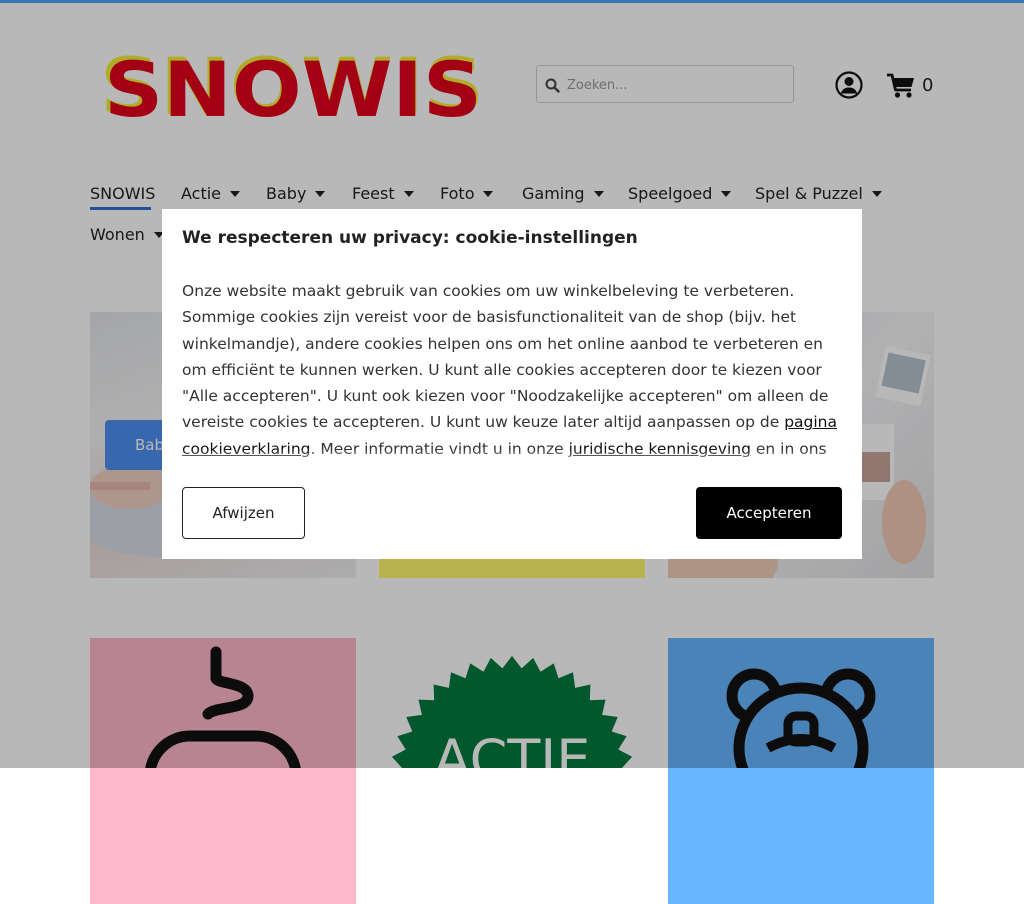  I want to click on reject-cookies-button: Afwijzen, so click(243, 513).